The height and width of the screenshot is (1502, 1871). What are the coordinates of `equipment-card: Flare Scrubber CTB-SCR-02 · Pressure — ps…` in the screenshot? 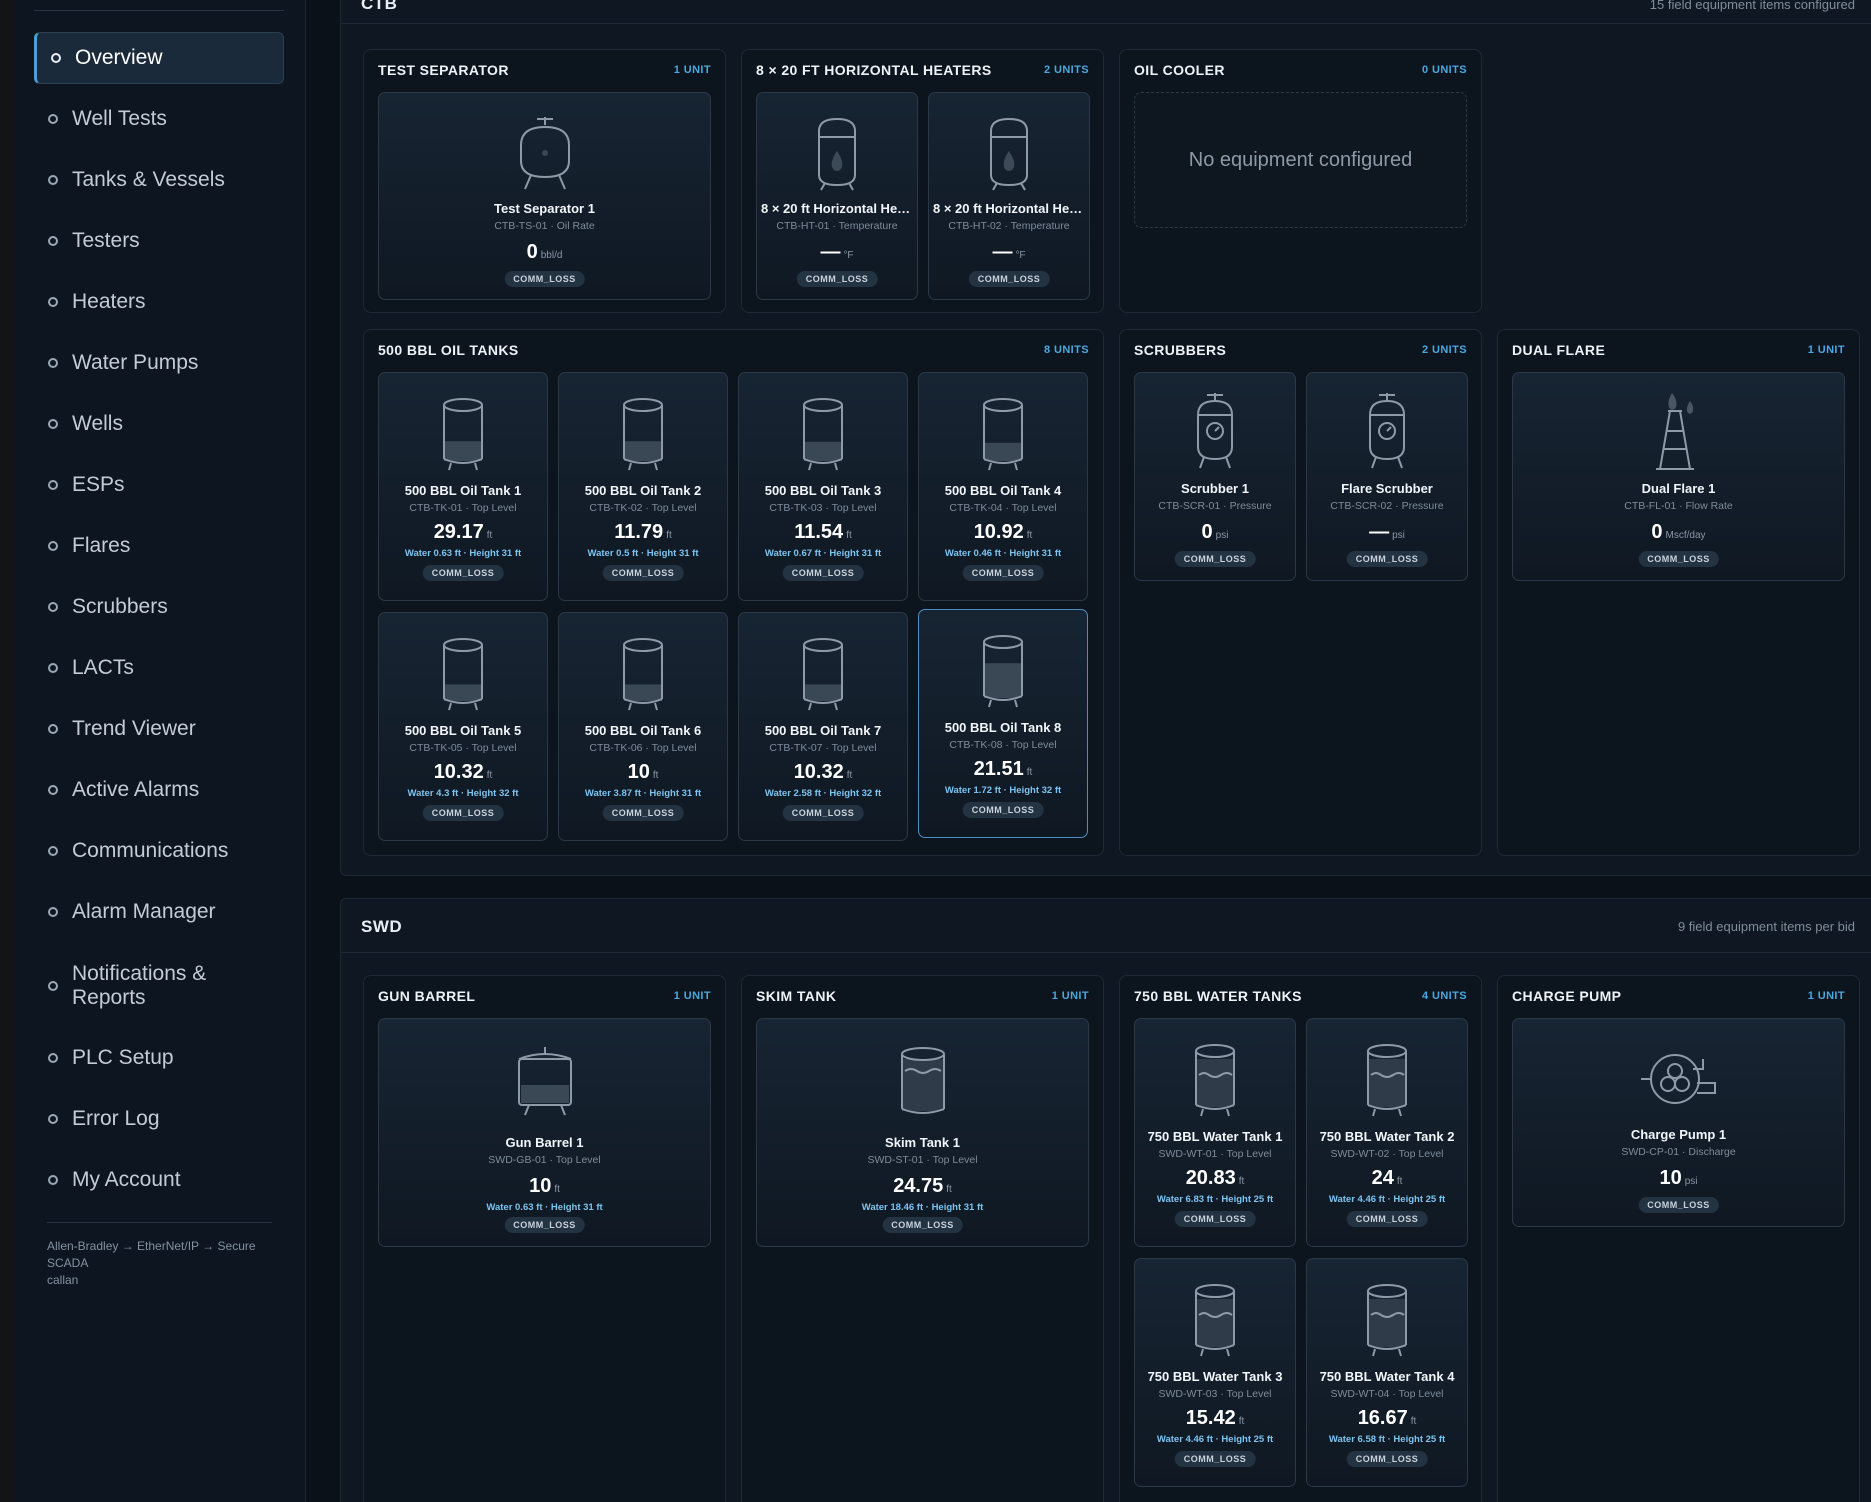 It's located at (1387, 476).